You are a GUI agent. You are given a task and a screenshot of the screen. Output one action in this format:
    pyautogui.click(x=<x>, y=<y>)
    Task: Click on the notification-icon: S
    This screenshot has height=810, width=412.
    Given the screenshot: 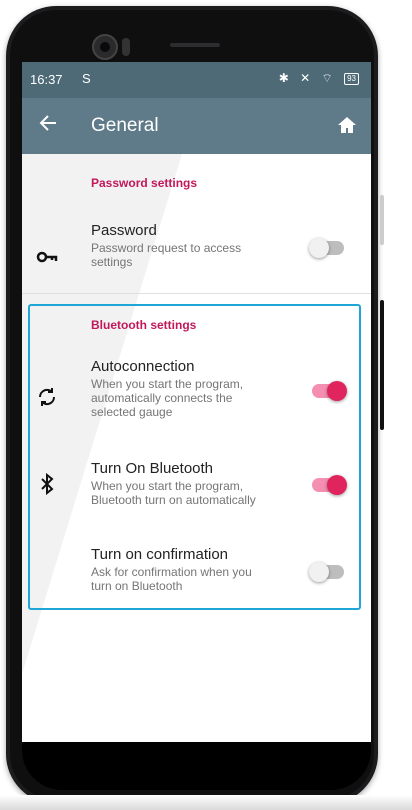 What is the action you would take?
    pyautogui.click(x=86, y=78)
    